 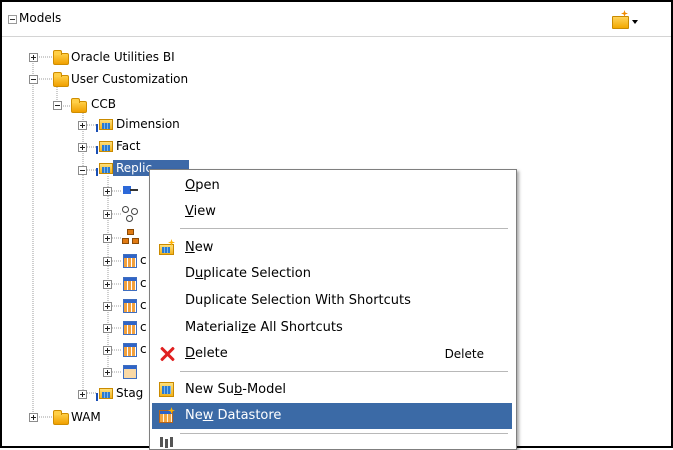 I want to click on key-icon, so click(x=130, y=192).